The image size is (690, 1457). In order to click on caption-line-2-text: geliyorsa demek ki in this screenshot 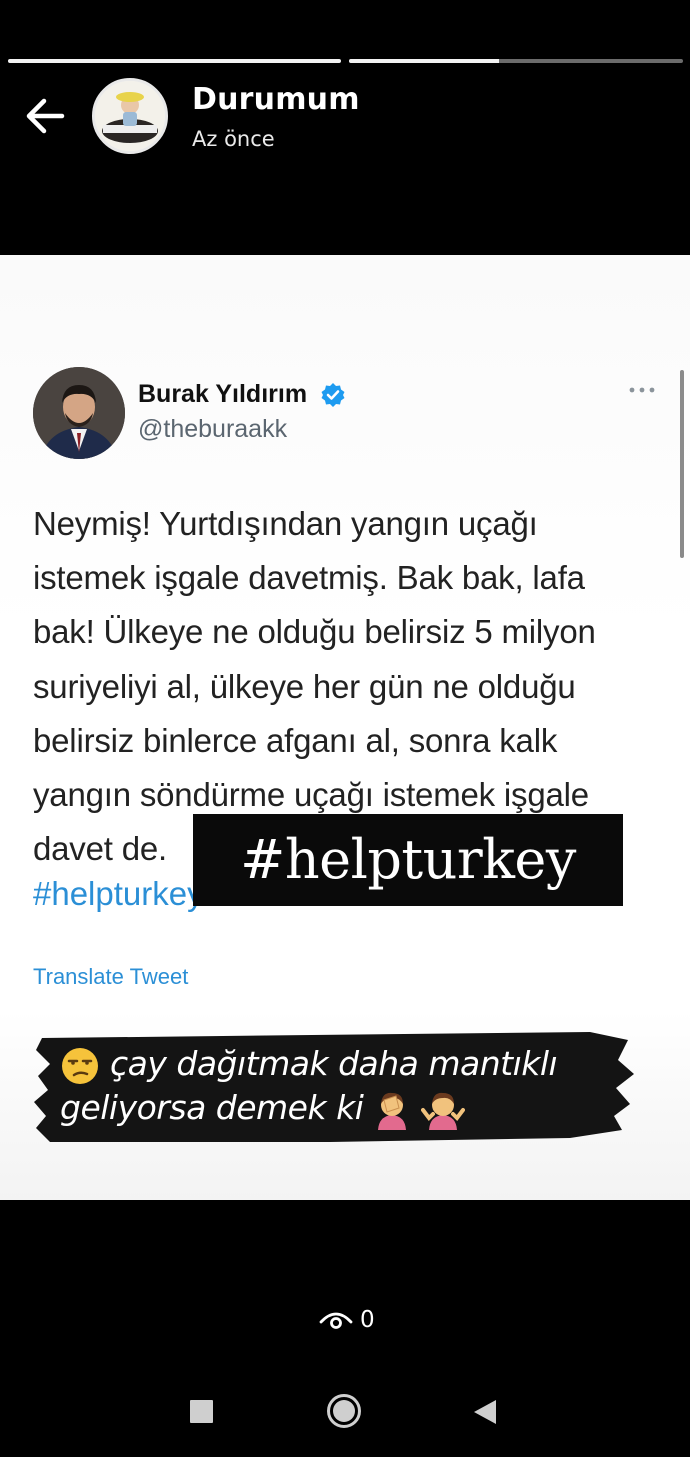, I will do `click(212, 1107)`.